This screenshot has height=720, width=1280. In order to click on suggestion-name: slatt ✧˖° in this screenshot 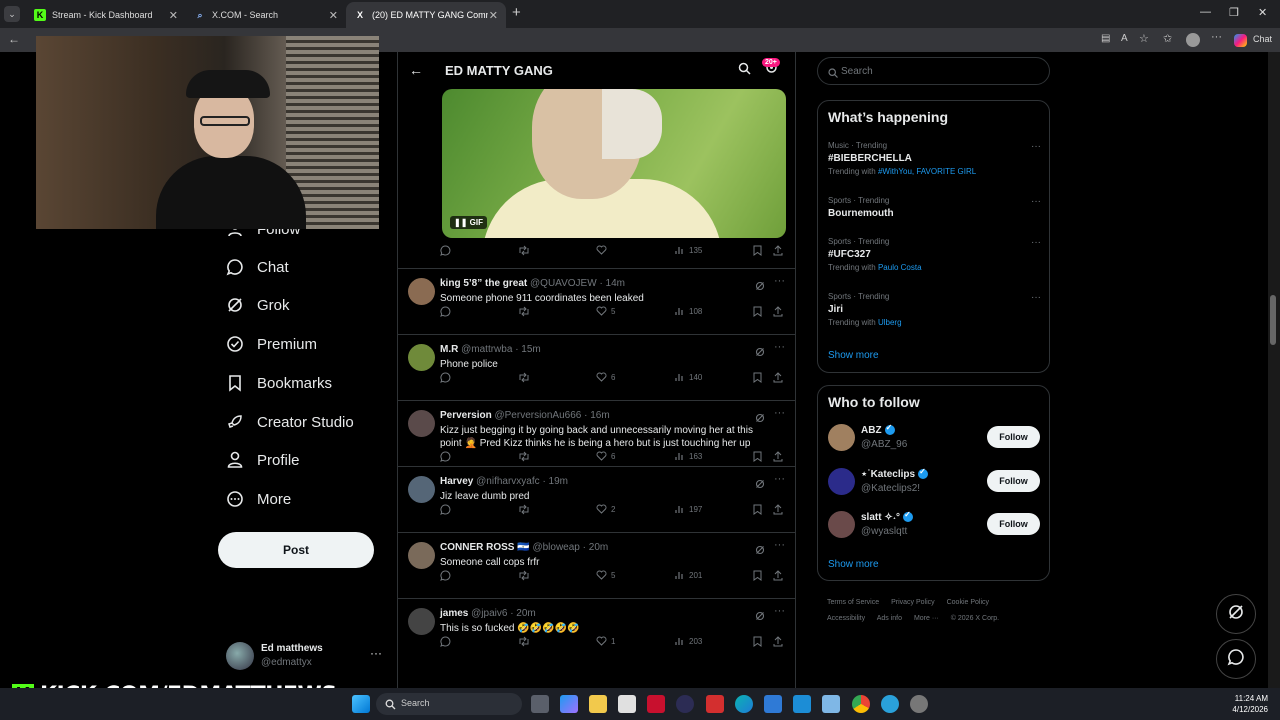, I will do `click(887, 516)`.